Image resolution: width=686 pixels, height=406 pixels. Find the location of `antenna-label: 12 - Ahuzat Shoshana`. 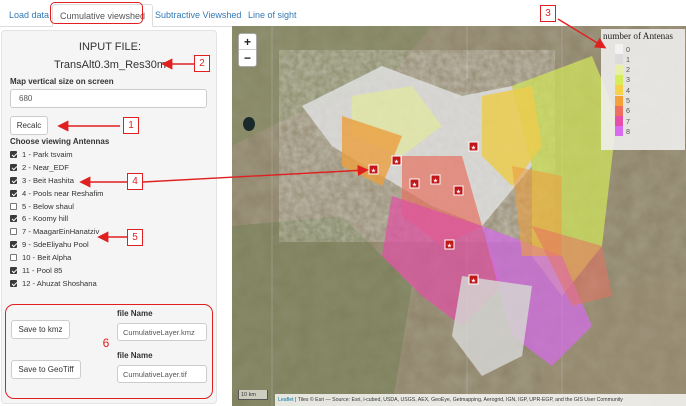

antenna-label: 12 - Ahuzat Shoshana is located at coordinates (59, 283).